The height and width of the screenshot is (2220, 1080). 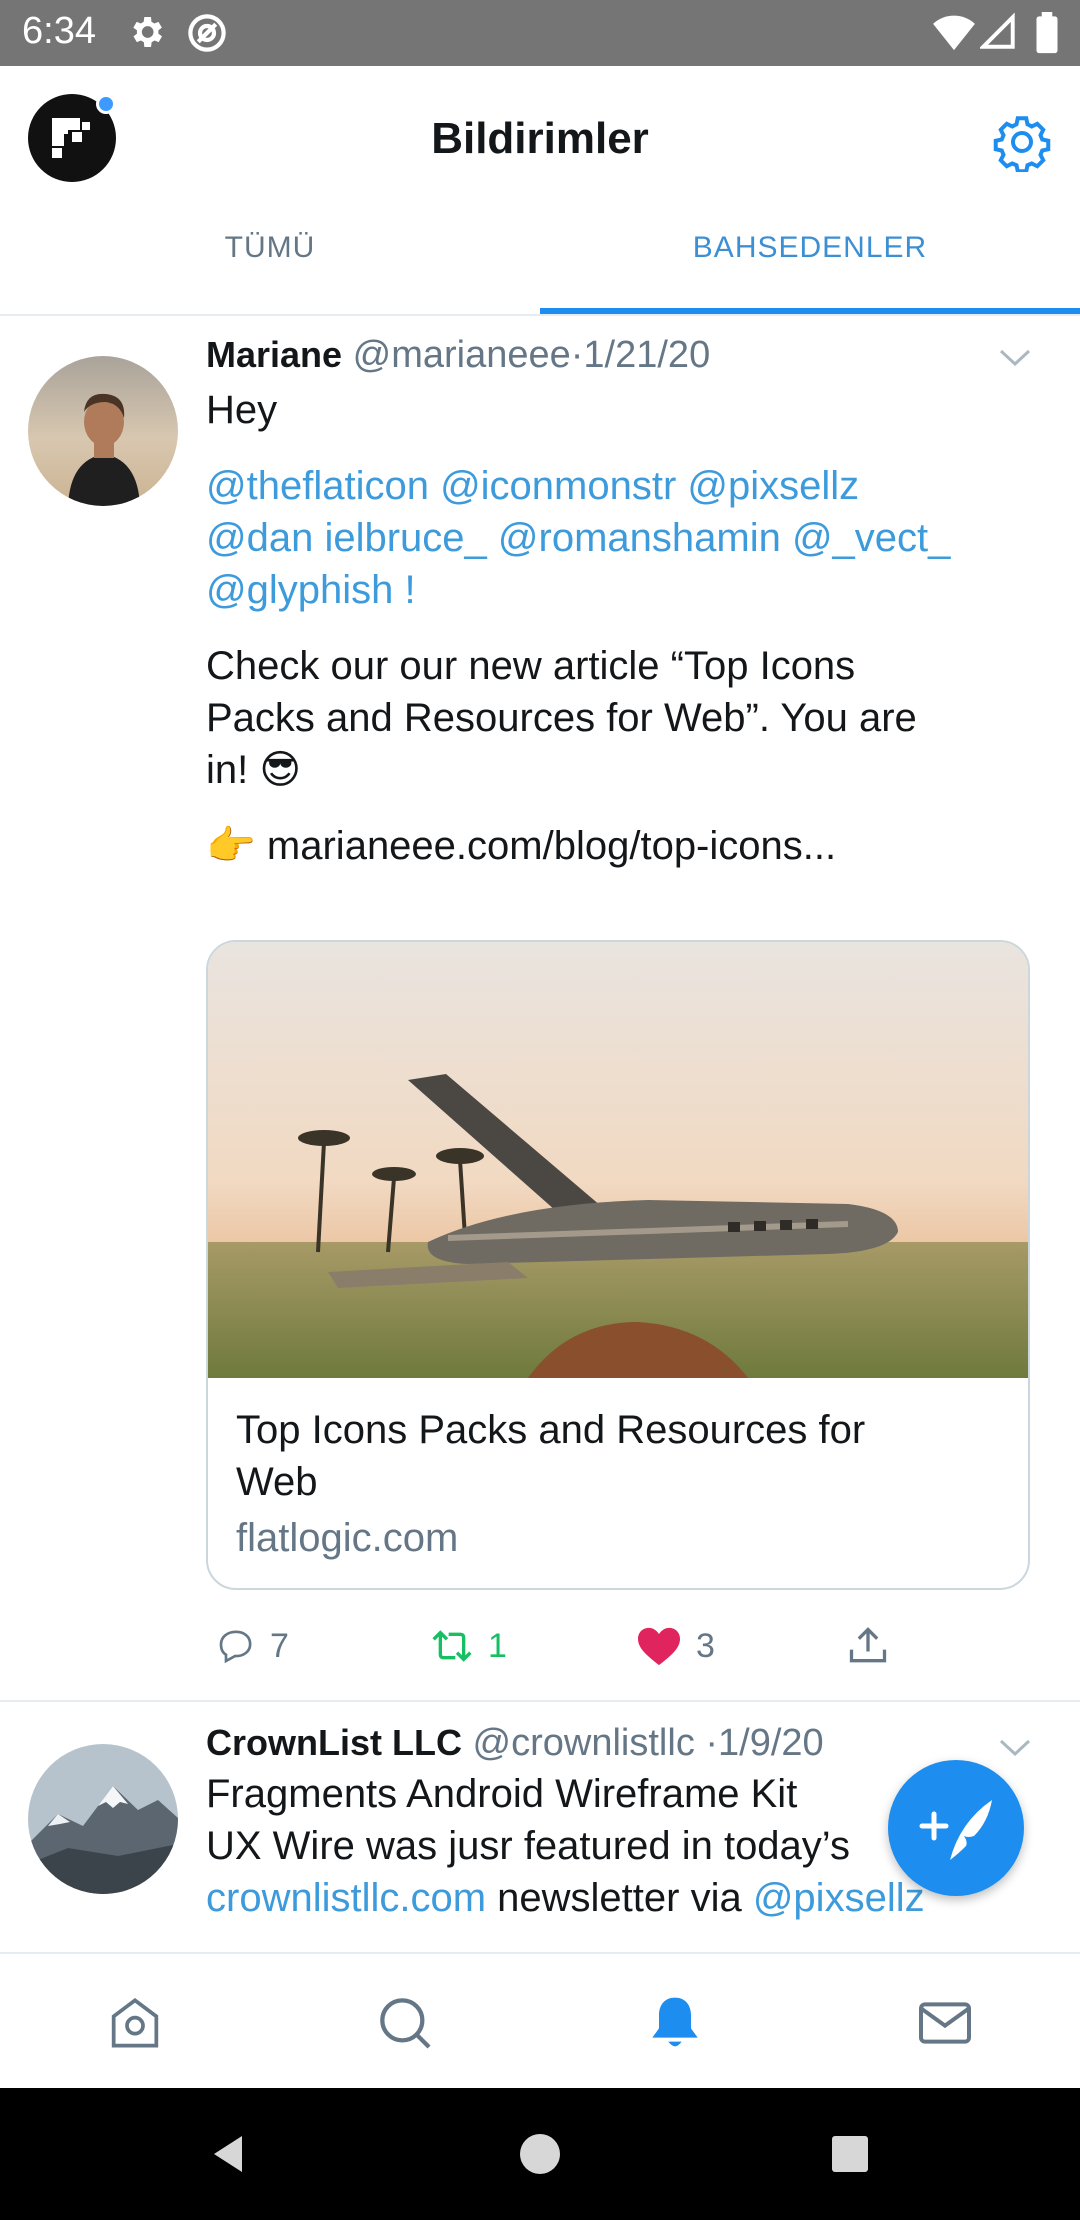 I want to click on tweet-header: Mariane @marianeee·1/21/20, so click(x=616, y=355).